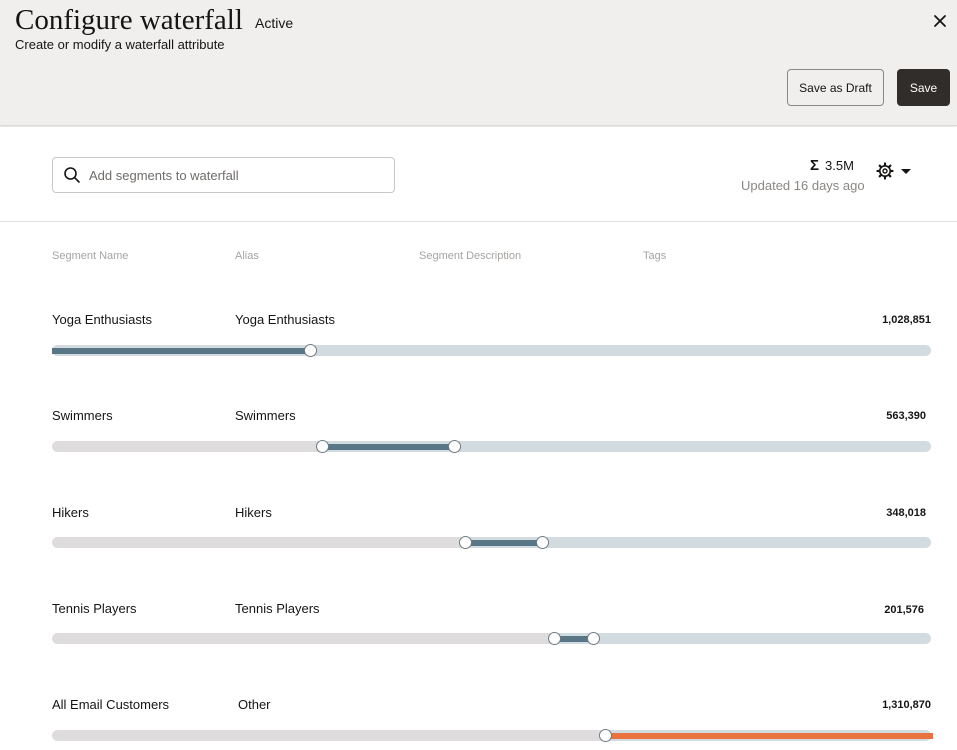 The height and width of the screenshot is (750, 957). I want to click on segment-count: 1,310,870, so click(906, 705).